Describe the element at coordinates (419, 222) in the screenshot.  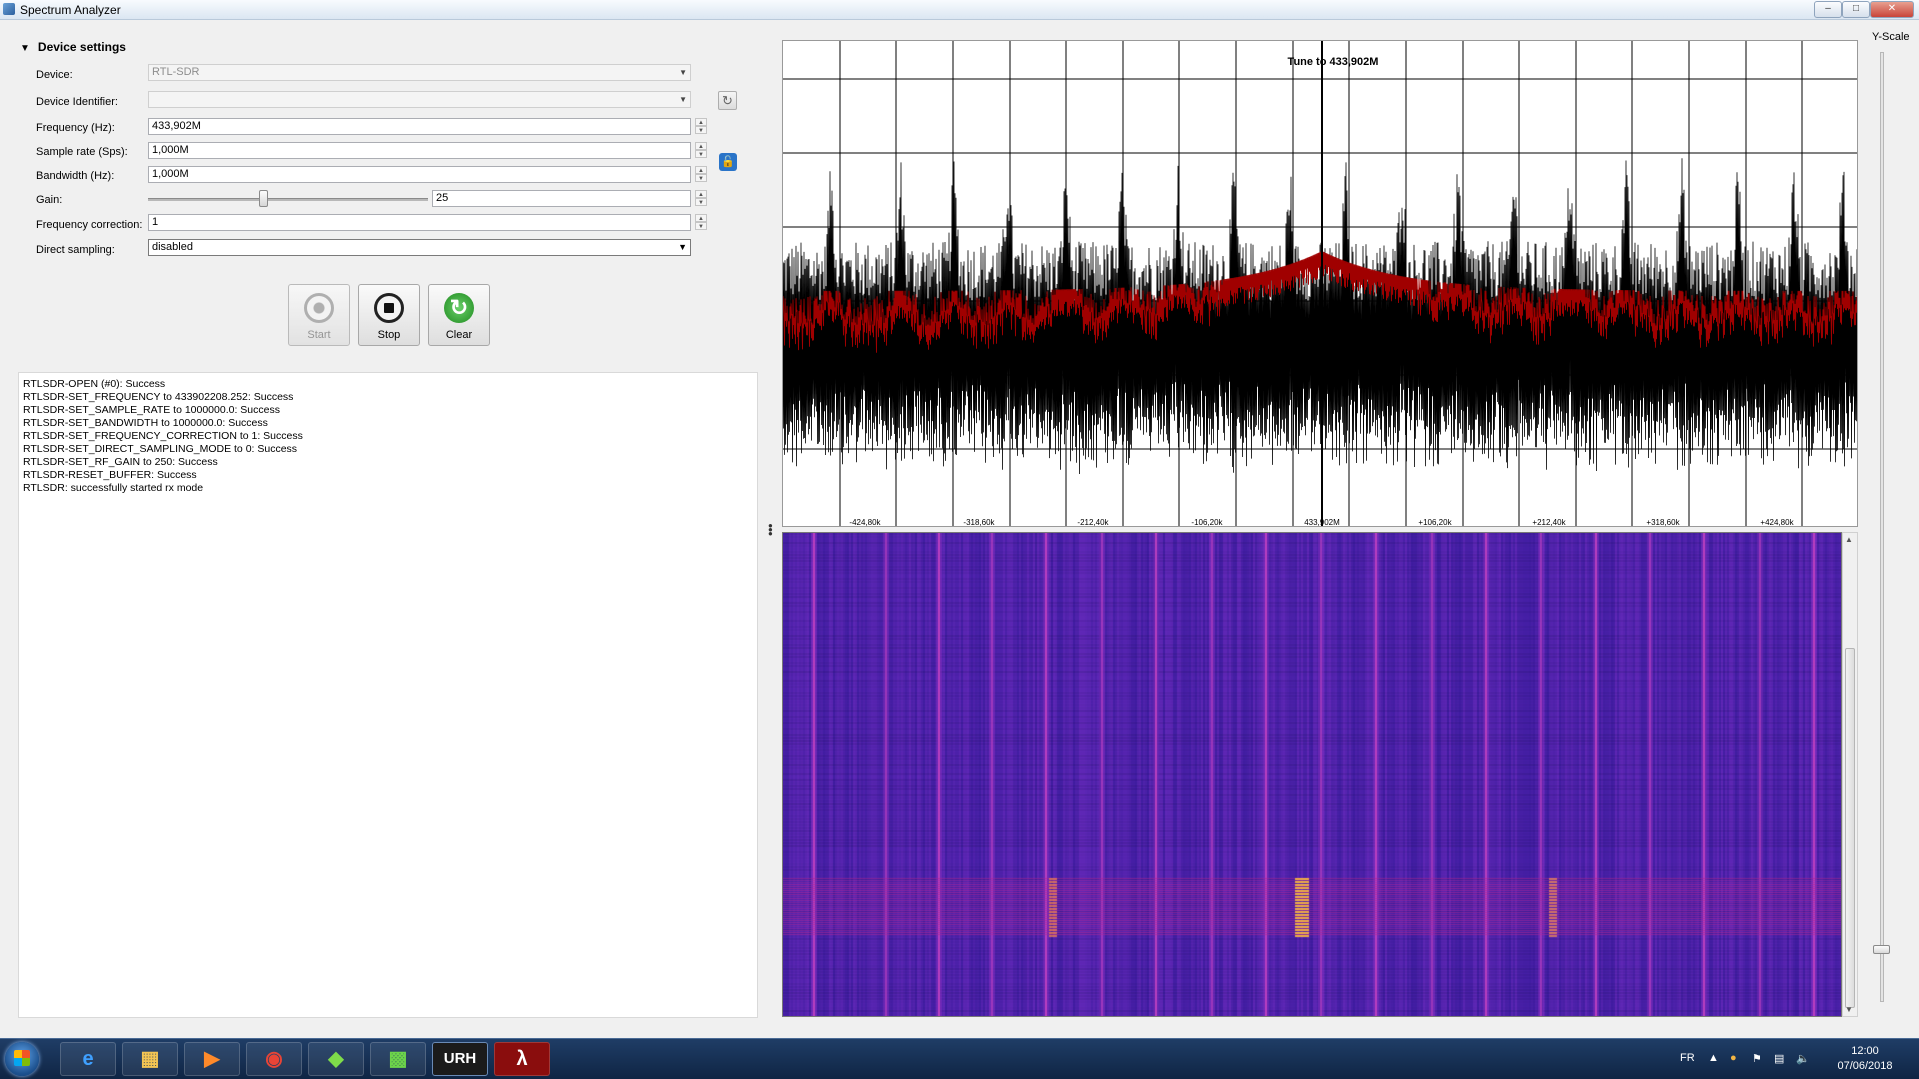
I see `frequency-correction-spinbox: 1` at that location.